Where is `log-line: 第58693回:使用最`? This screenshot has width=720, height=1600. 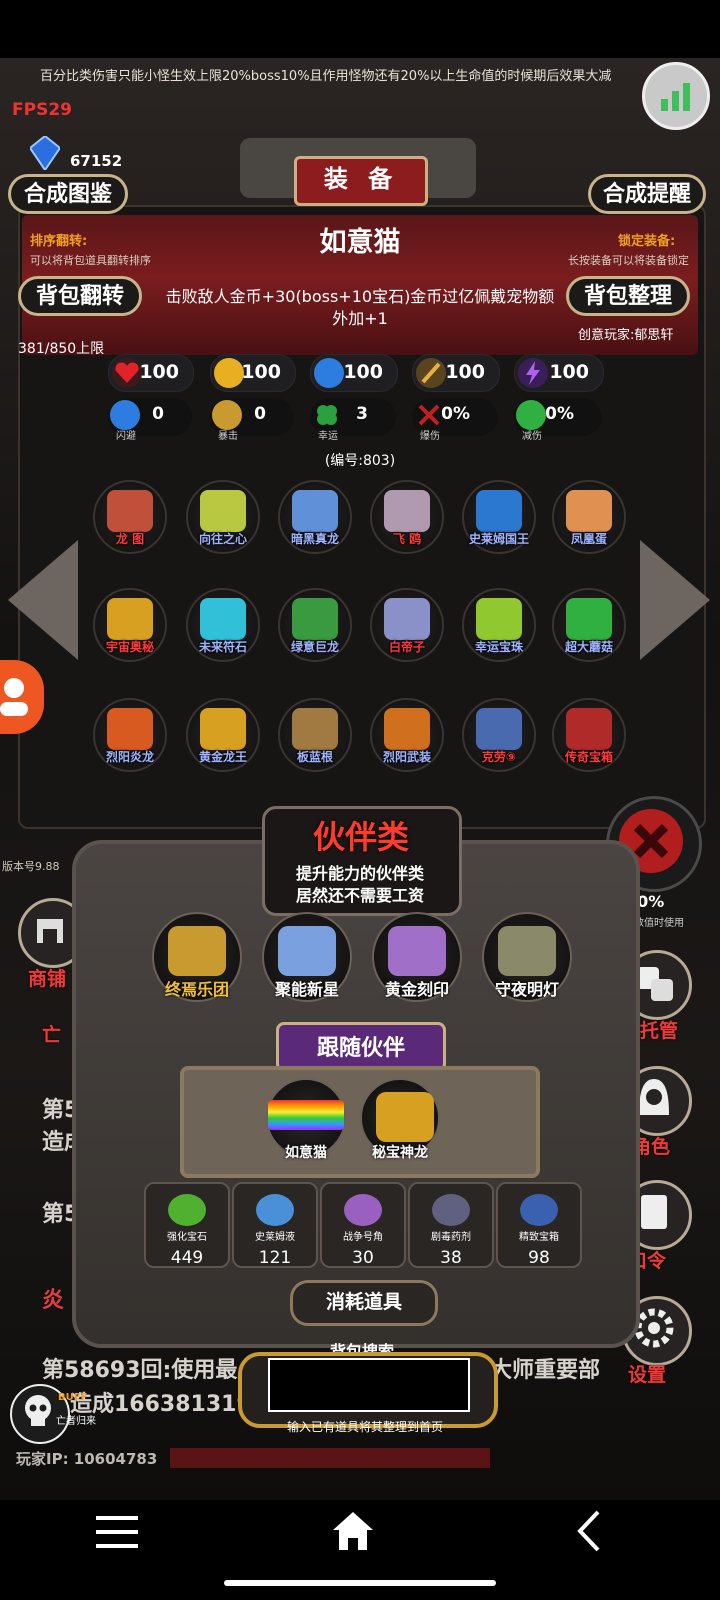
log-line: 第58693回:使用最 is located at coordinates (140, 1370).